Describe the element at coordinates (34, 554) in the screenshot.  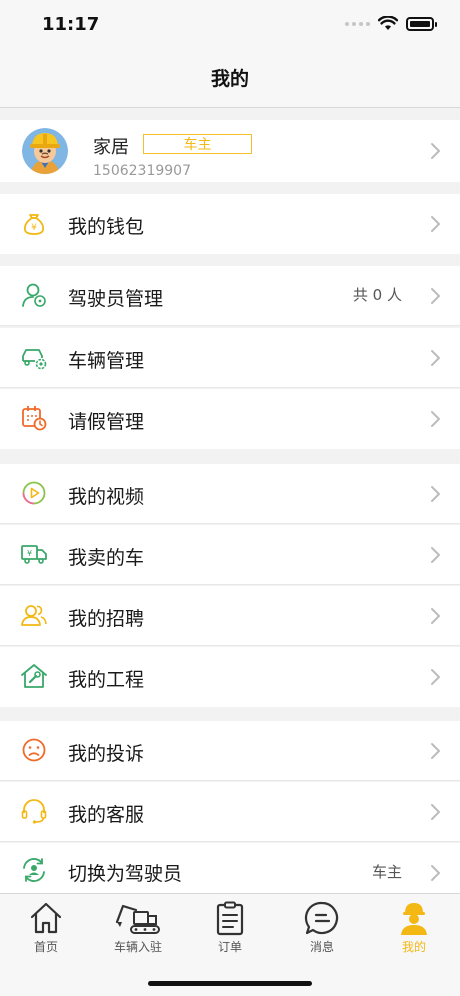
I see `truck-sale-icon: ¥` at that location.